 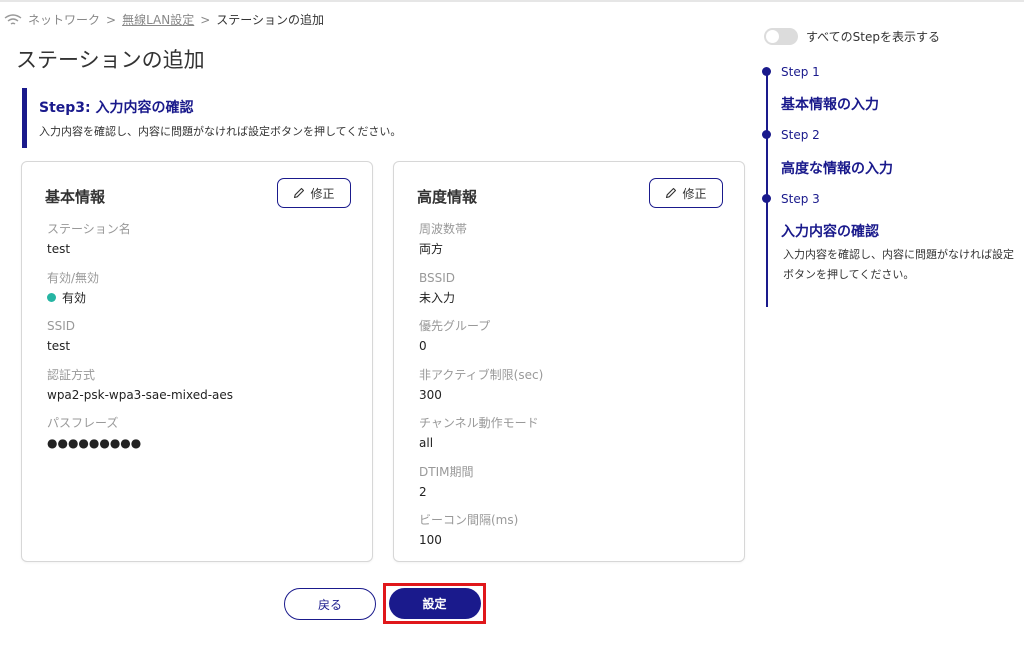 I want to click on timeline-step-1-label: Step 1, so click(x=800, y=72).